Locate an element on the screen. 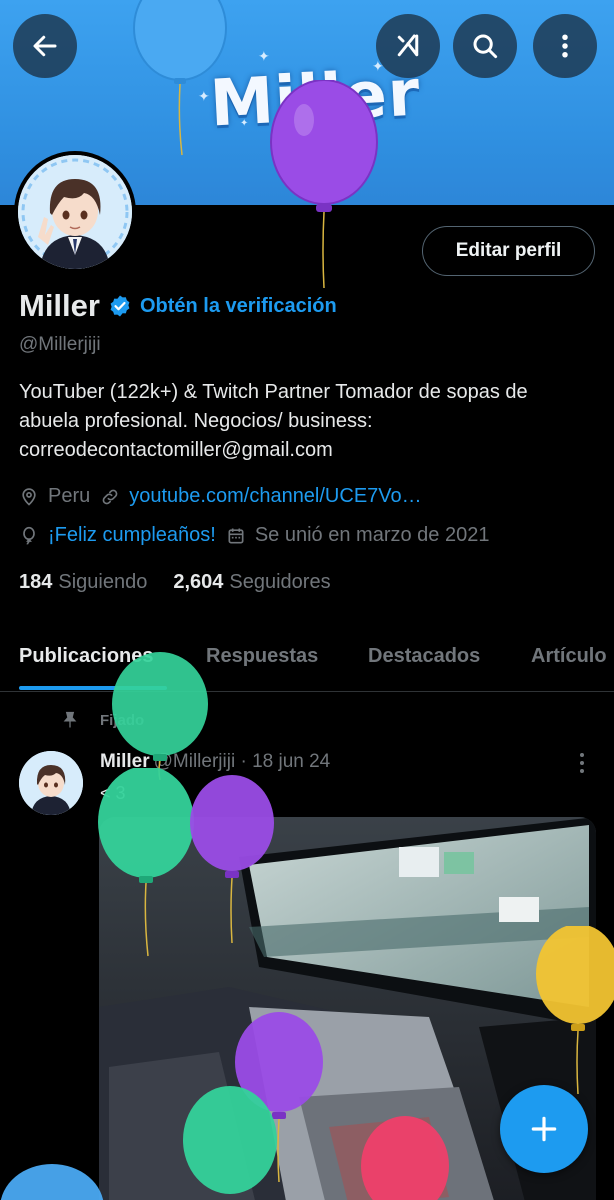 The width and height of the screenshot is (614, 1200). post-text: < 3 is located at coordinates (113, 793).